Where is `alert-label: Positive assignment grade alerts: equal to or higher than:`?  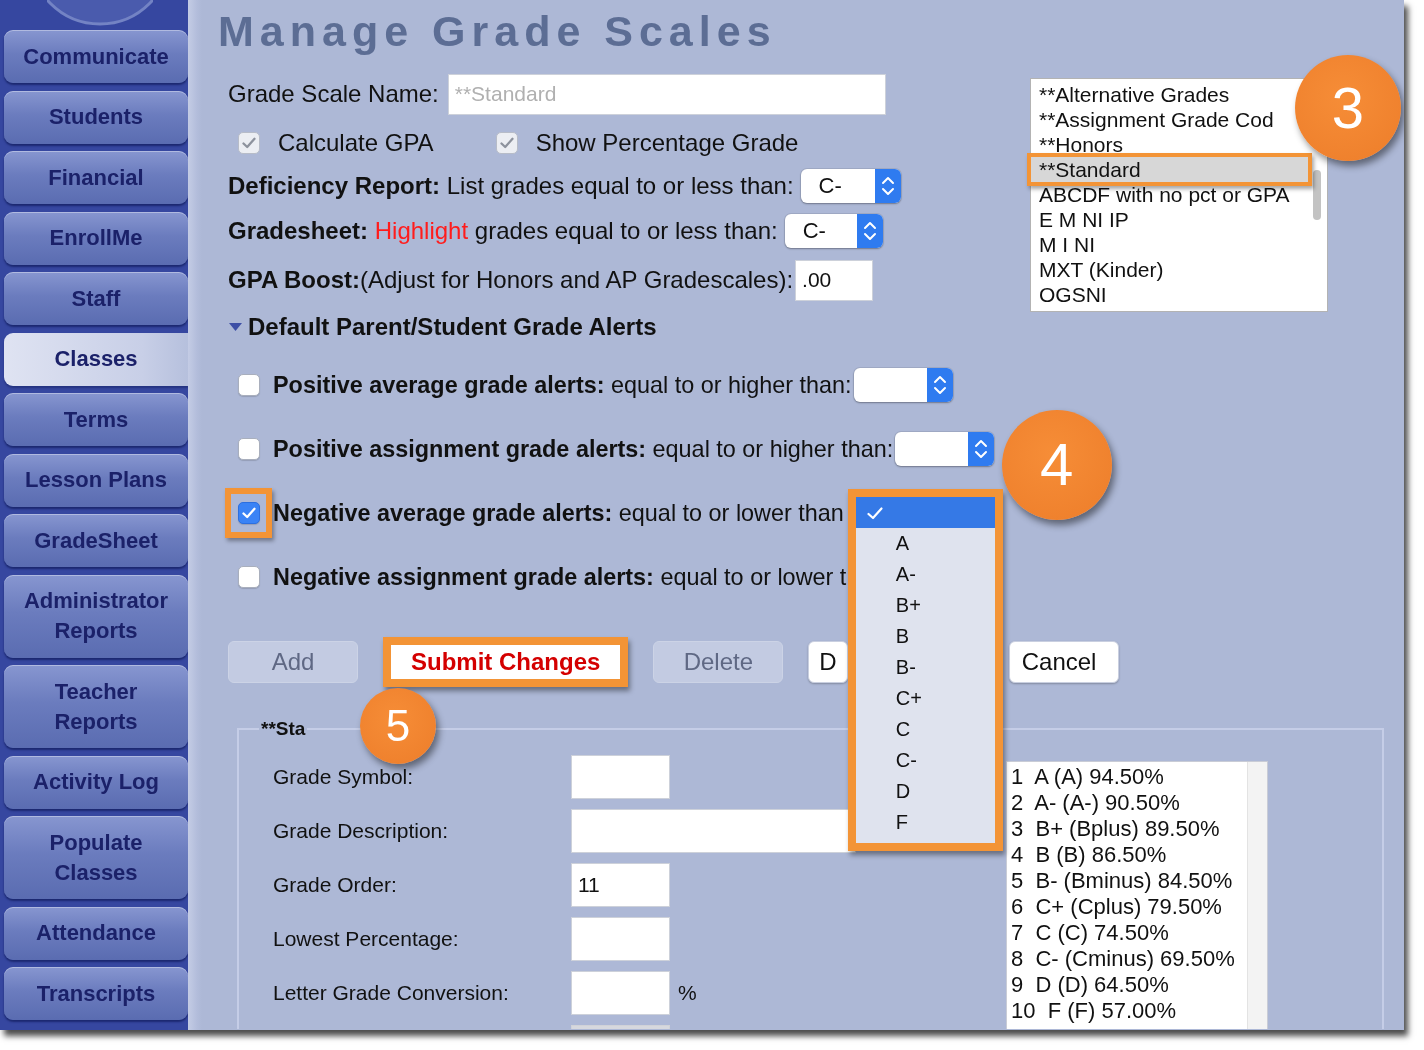
alert-label: Positive assignment grade alerts: equal to or higher than: is located at coordinates (583, 449).